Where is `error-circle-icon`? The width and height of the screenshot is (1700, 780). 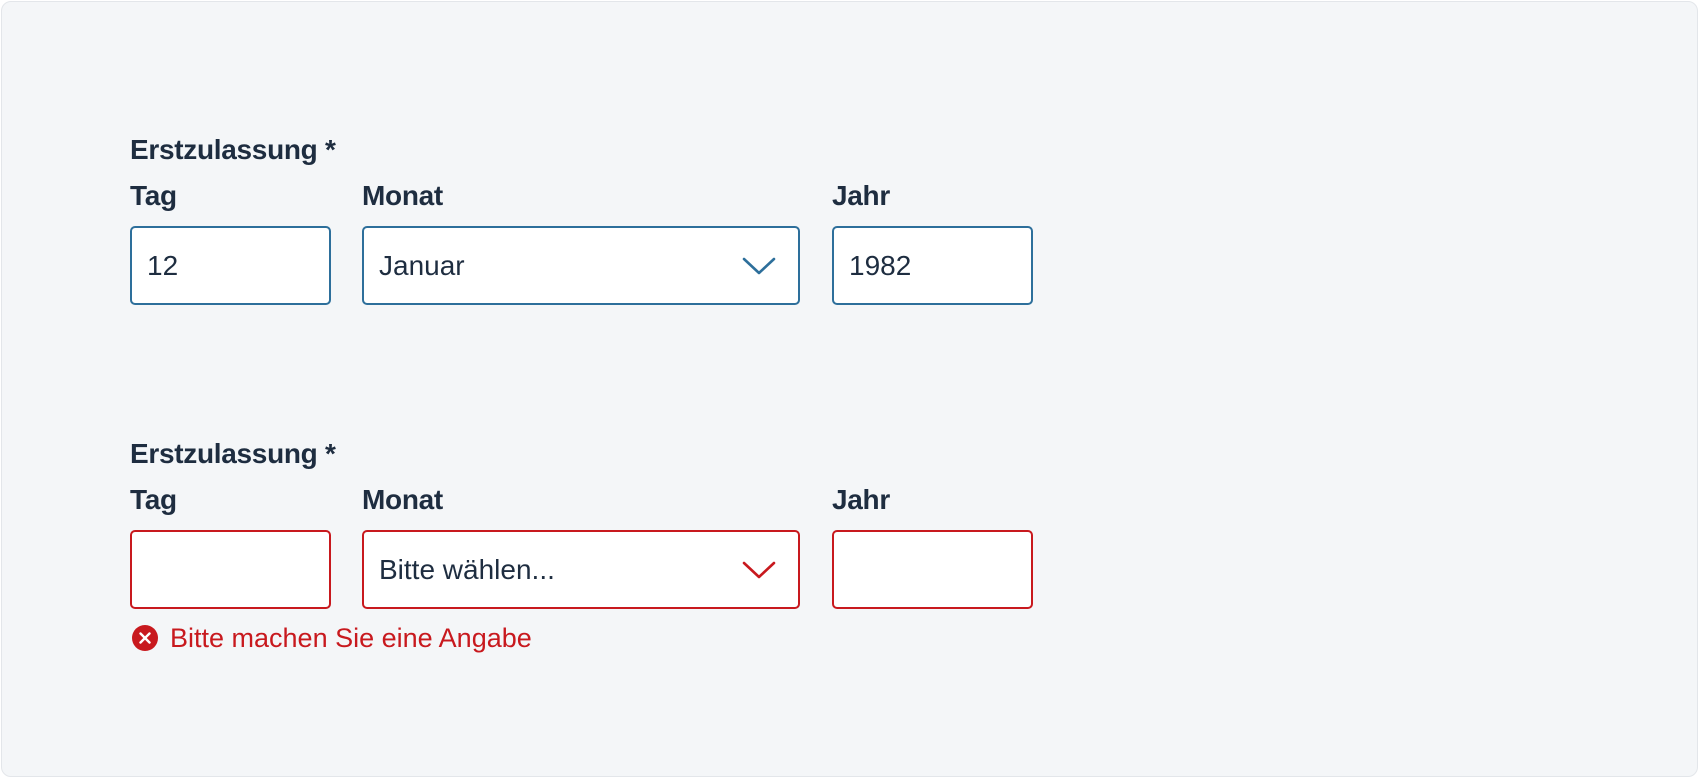
error-circle-icon is located at coordinates (145, 638).